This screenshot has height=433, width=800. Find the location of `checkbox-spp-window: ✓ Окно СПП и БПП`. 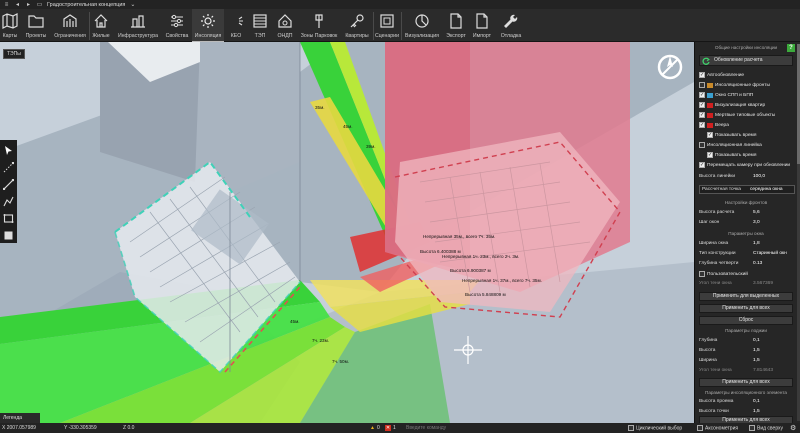

checkbox-spp-window: ✓ Окно СПП и БПП is located at coordinates (726, 95).